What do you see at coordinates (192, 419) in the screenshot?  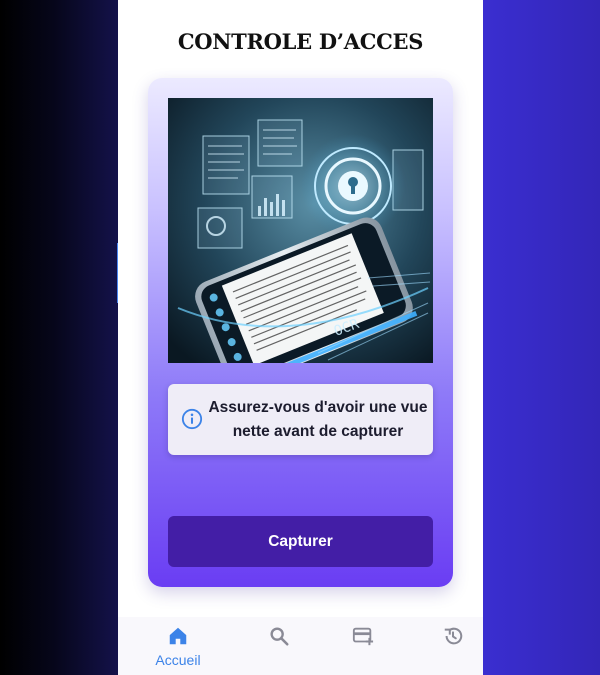 I see `info-icon` at bounding box center [192, 419].